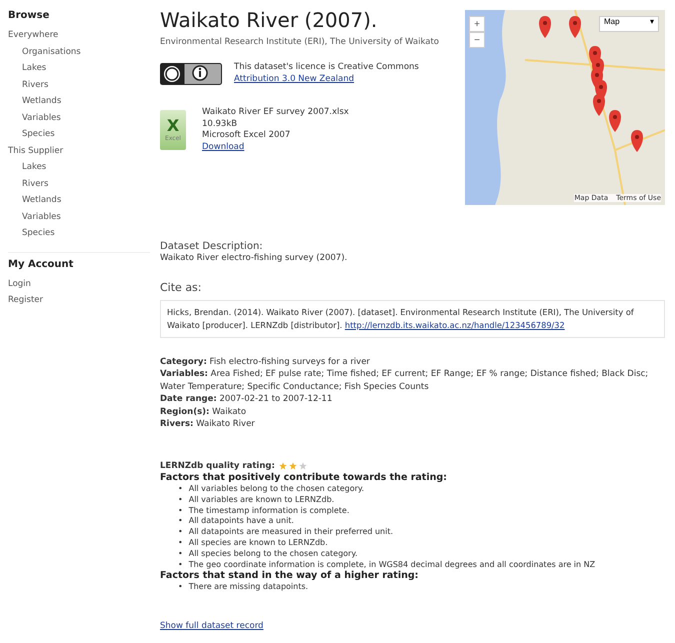  Describe the element at coordinates (223, 147) in the screenshot. I see `download-link: Download` at that location.